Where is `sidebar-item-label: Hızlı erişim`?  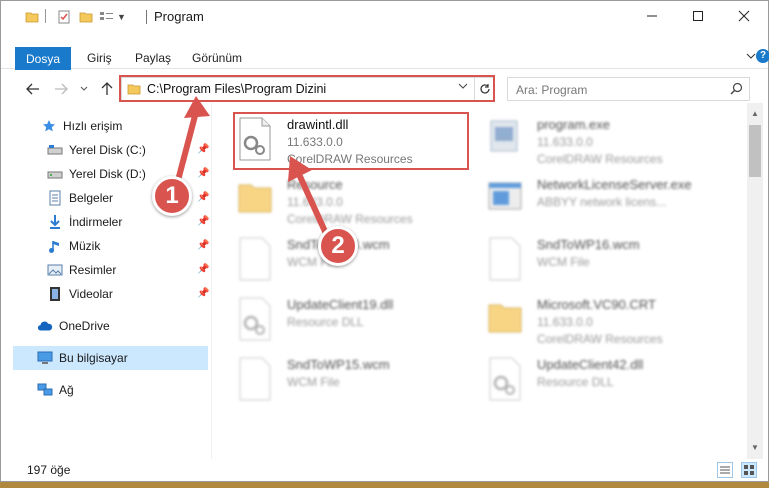 sidebar-item-label: Hızlı erişim is located at coordinates (93, 126).